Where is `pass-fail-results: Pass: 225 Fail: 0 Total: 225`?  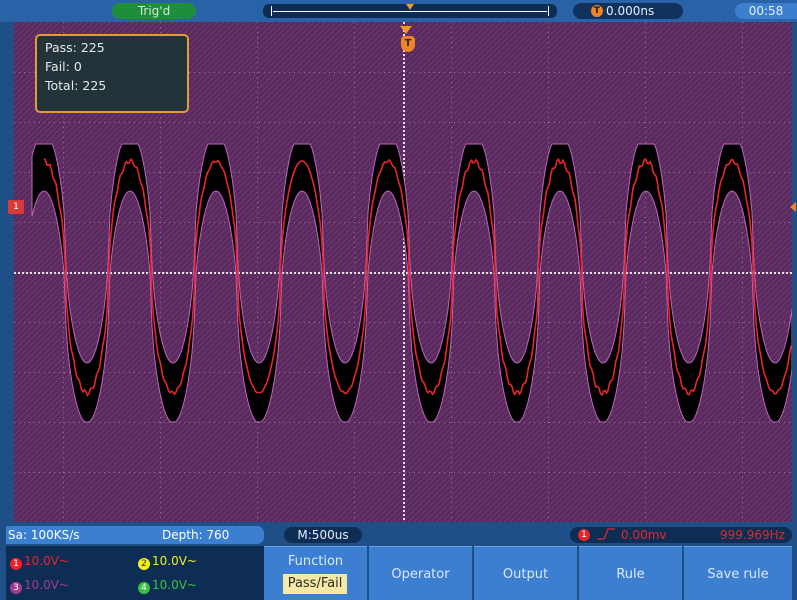 pass-fail-results: Pass: 225 Fail: 0 Total: 225 is located at coordinates (112, 73).